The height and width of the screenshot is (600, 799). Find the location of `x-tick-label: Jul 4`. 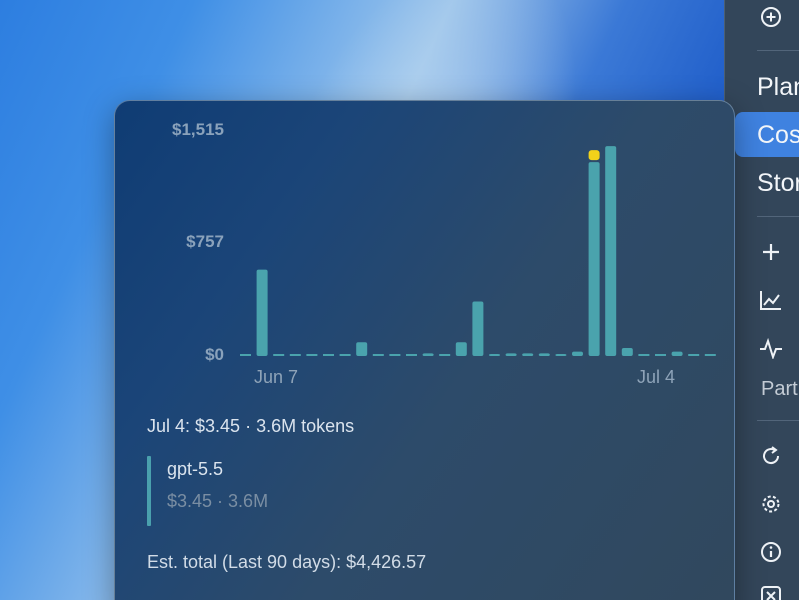

x-tick-label: Jul 4 is located at coordinates (656, 377).